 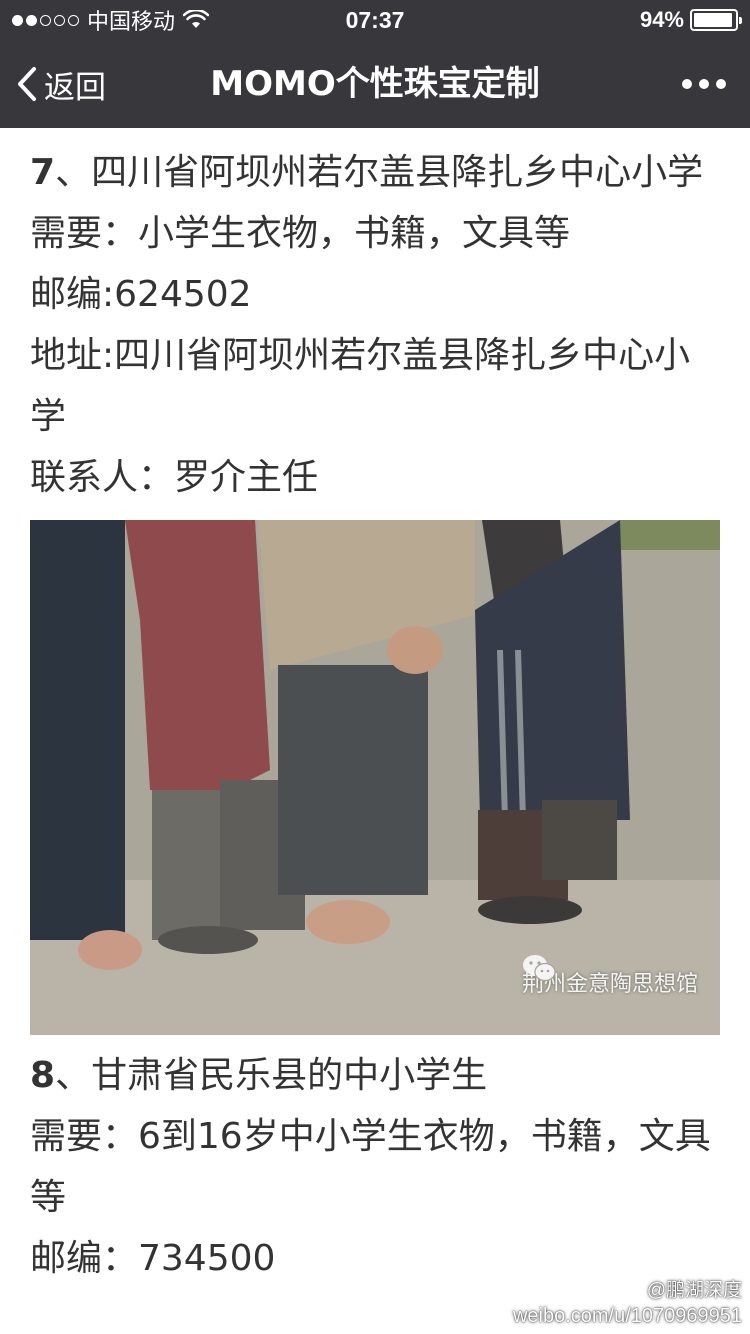 What do you see at coordinates (300, 233) in the screenshot?
I see `section-needs: 需要：小学生衣物，书籍，文具等` at bounding box center [300, 233].